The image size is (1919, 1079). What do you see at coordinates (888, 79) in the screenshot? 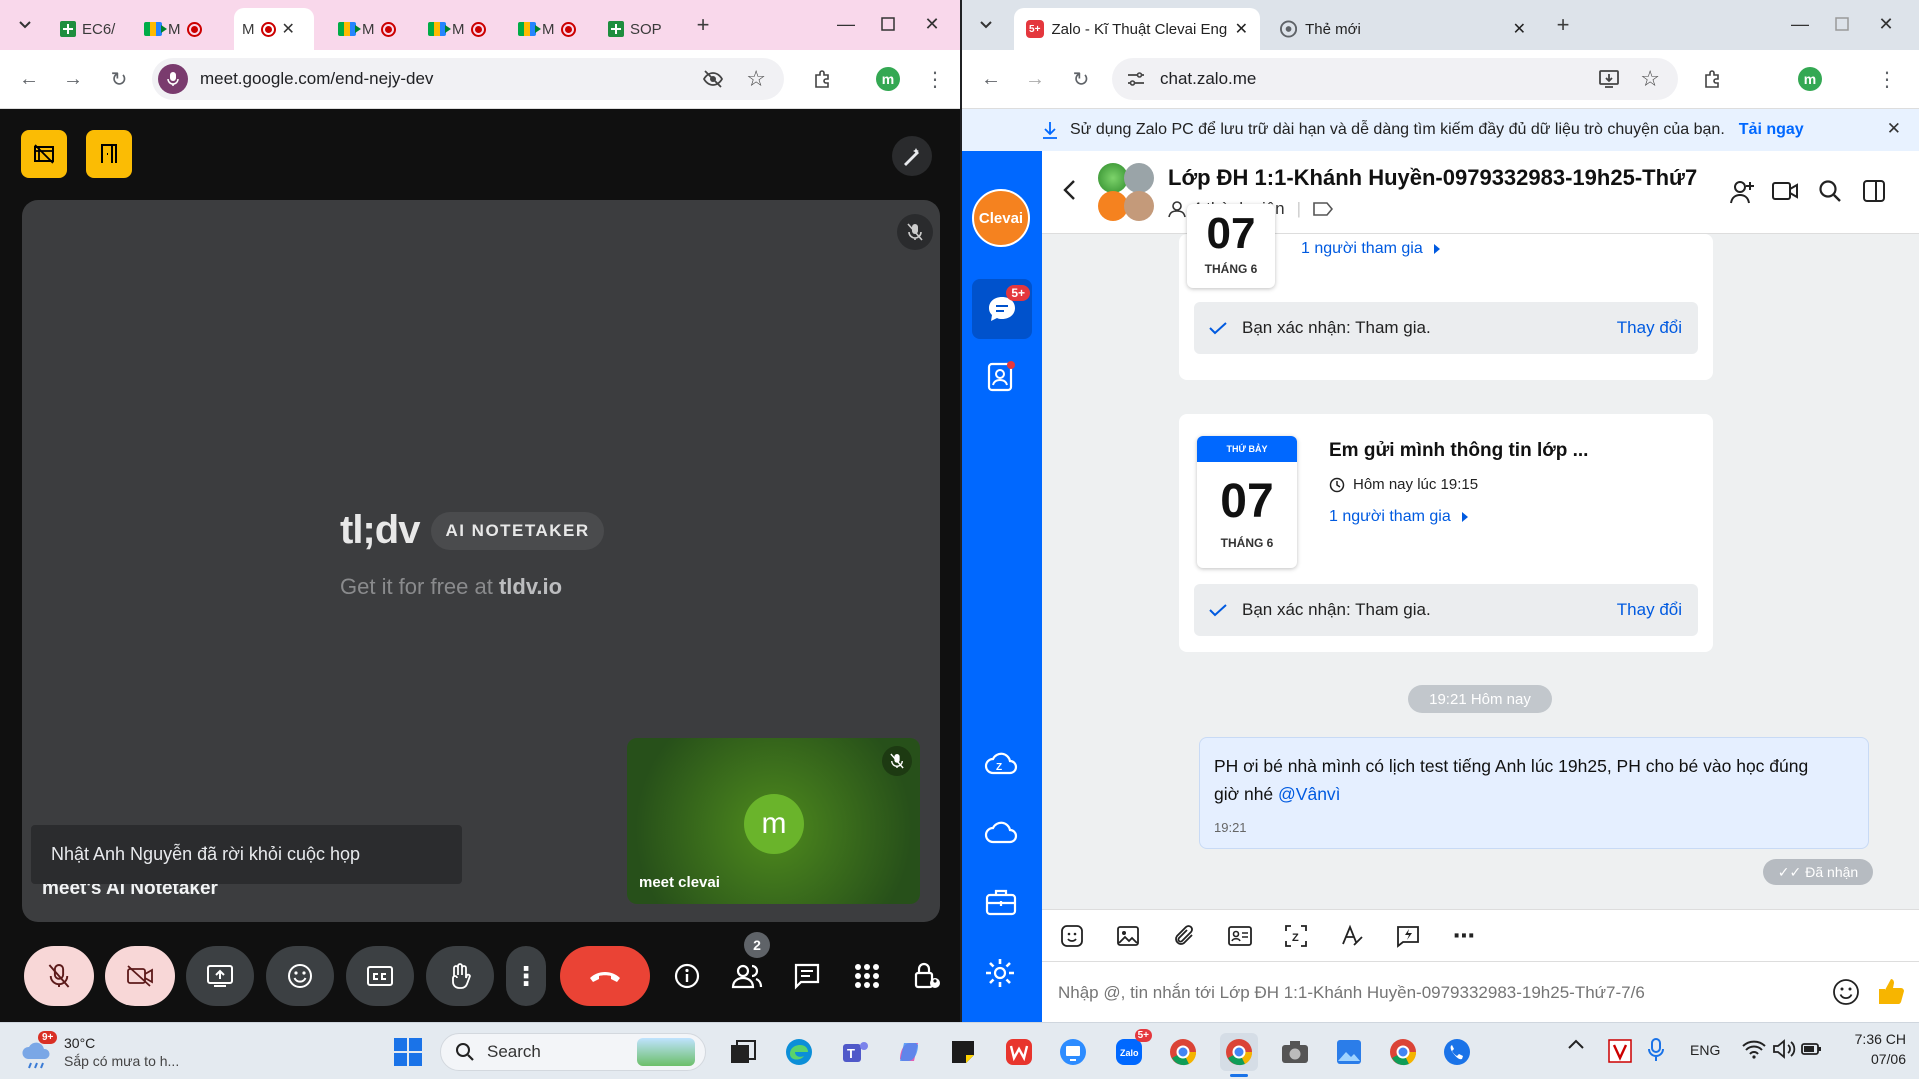
I see `profile-avatar: m` at bounding box center [888, 79].